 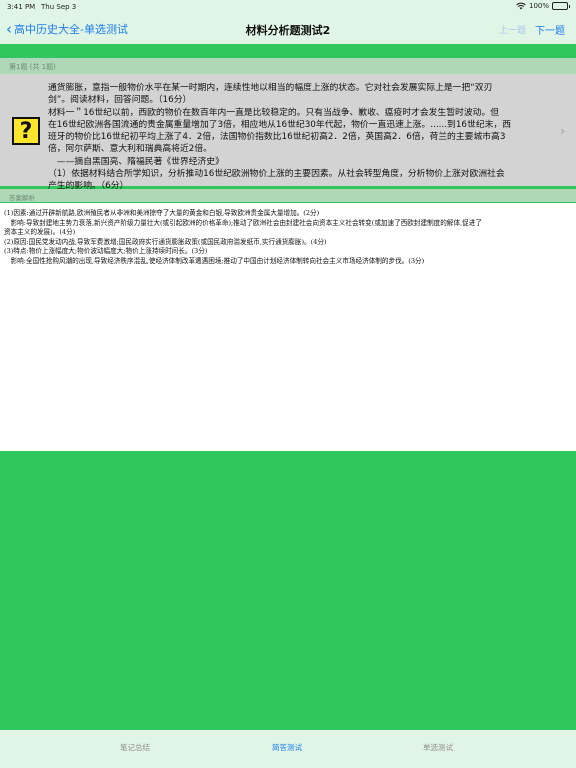 I want to click on tab-bar: 笔记总结 简答测试 单选测试, so click(x=288, y=749).